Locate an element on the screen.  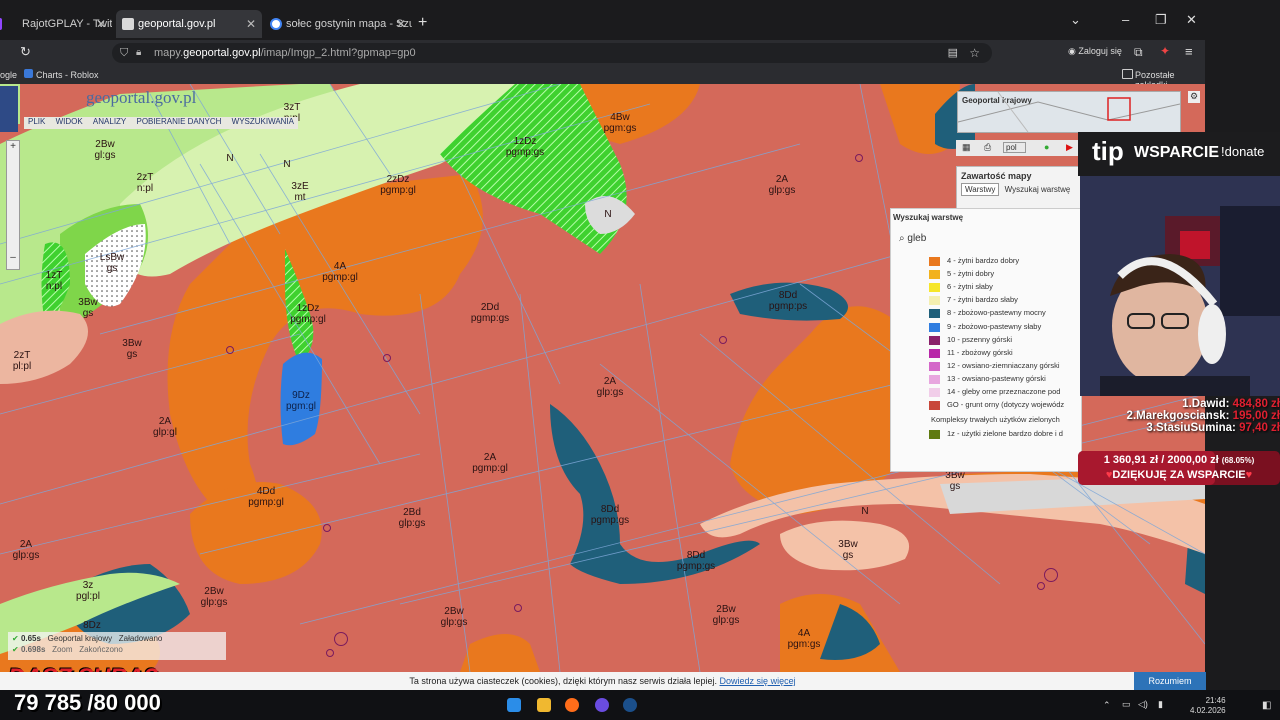
tab-google-search: sołec gostynin mapa - Szukaj ✕ is located at coordinates (338, 24).